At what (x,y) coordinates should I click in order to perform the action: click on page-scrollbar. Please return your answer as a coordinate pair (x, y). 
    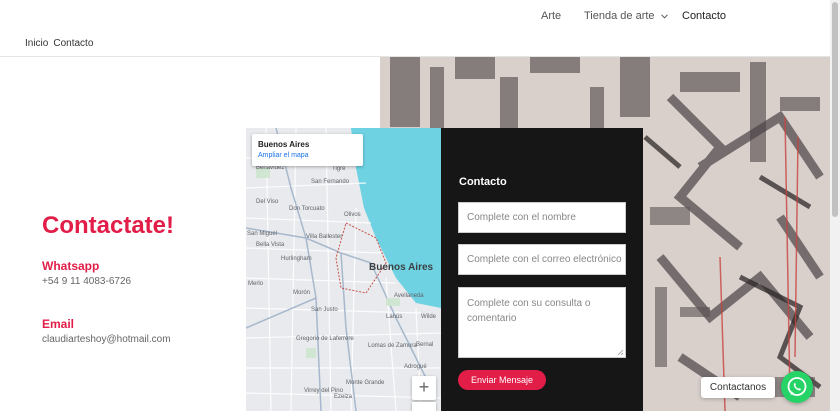
    Looking at the image, I should click on (835, 205).